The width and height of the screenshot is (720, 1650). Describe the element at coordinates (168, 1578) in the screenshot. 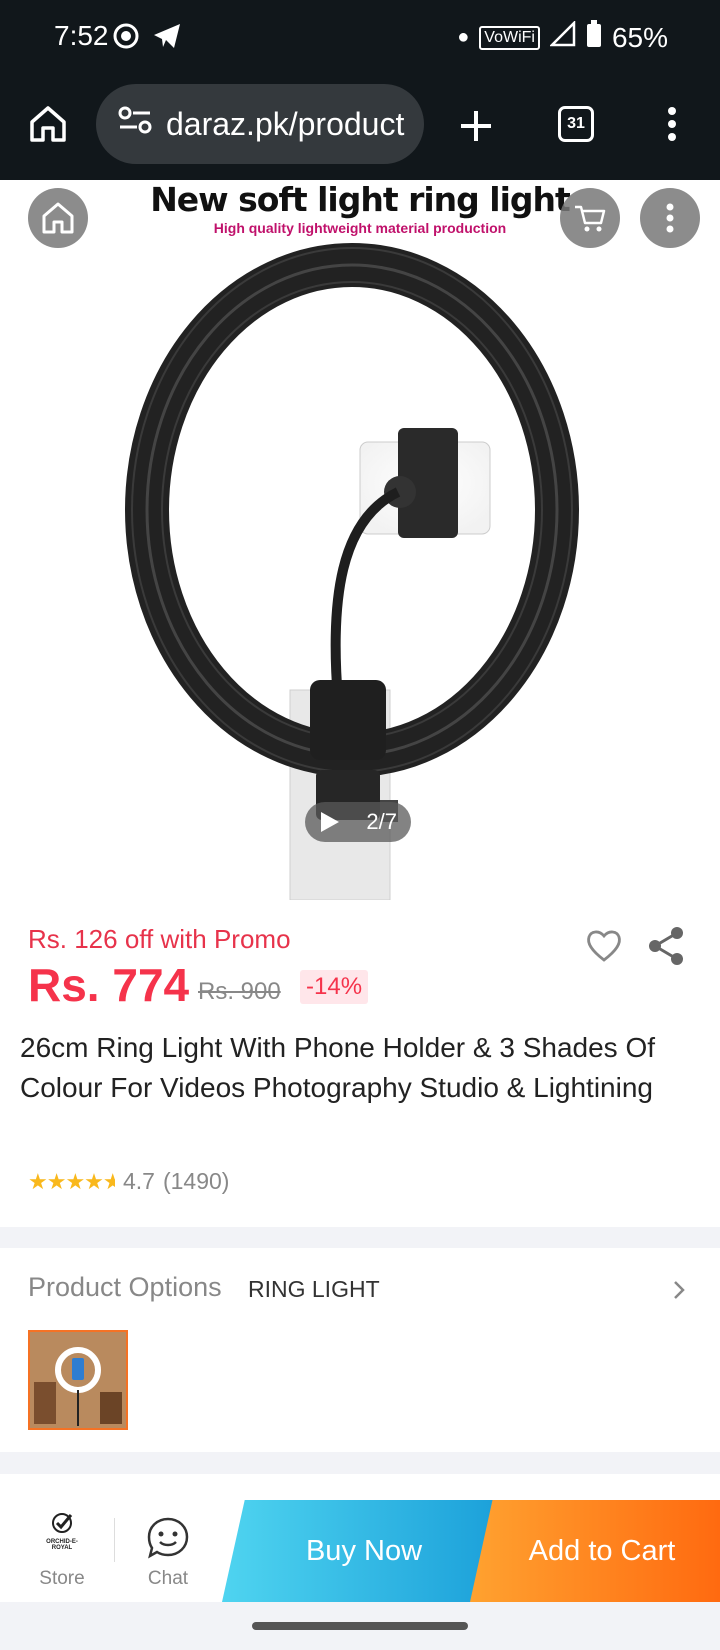

I see `chat-label: Chat` at that location.